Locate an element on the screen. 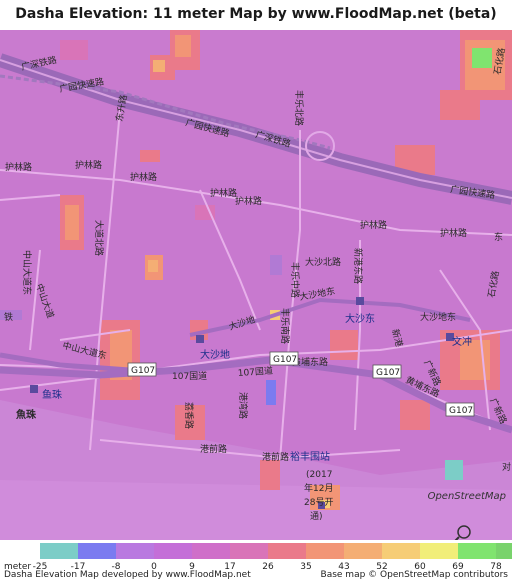  label-dasha-di: 大沙地 is located at coordinates (215, 354).